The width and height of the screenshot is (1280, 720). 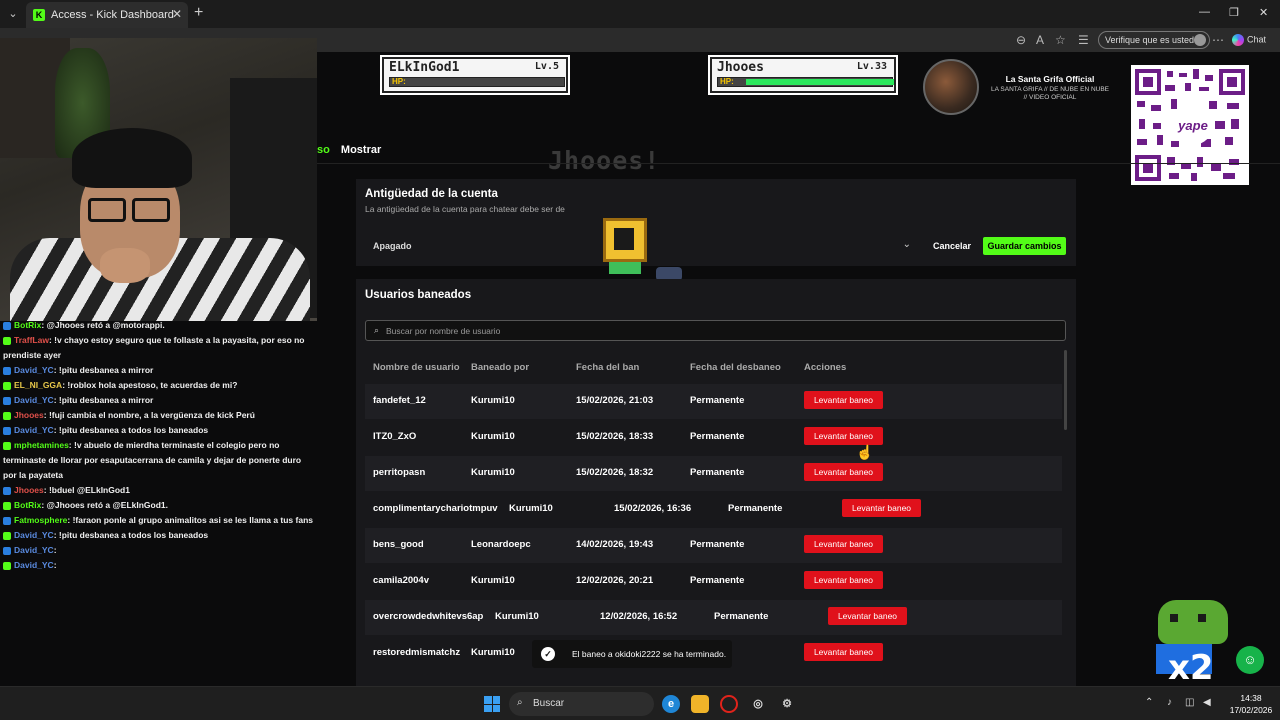 What do you see at coordinates (607, 367) in the screenshot?
I see `col-ban-date: Fecha del ban` at bounding box center [607, 367].